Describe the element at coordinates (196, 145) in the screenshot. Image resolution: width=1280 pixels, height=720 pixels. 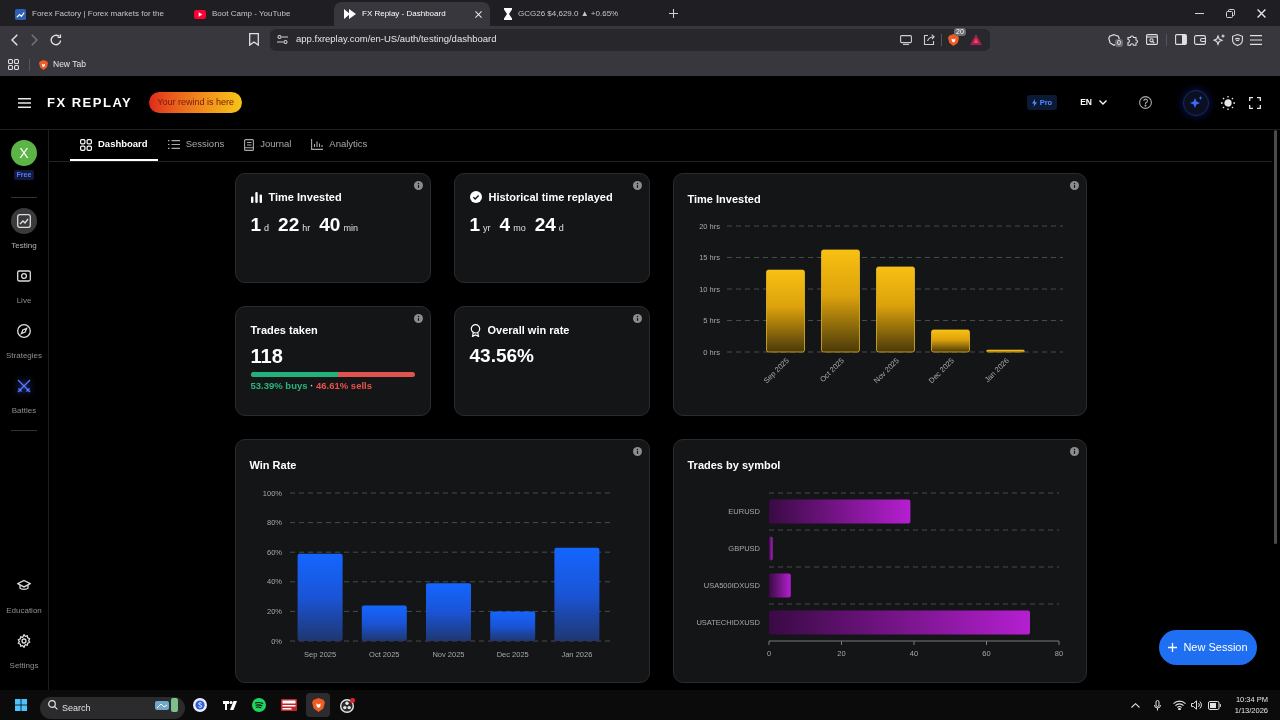
I see `nav-tab: Sessions` at that location.